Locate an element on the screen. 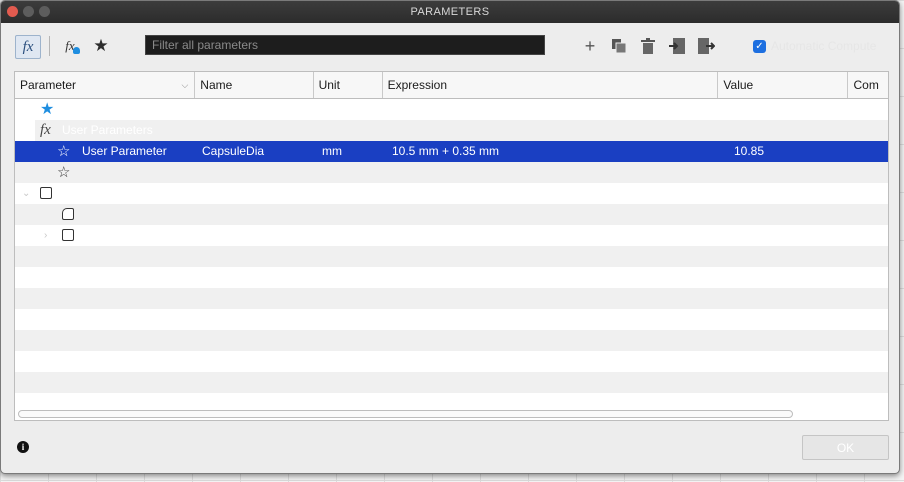 This screenshot has width=904, height=482. model-item-row is located at coordinates (451, 214).